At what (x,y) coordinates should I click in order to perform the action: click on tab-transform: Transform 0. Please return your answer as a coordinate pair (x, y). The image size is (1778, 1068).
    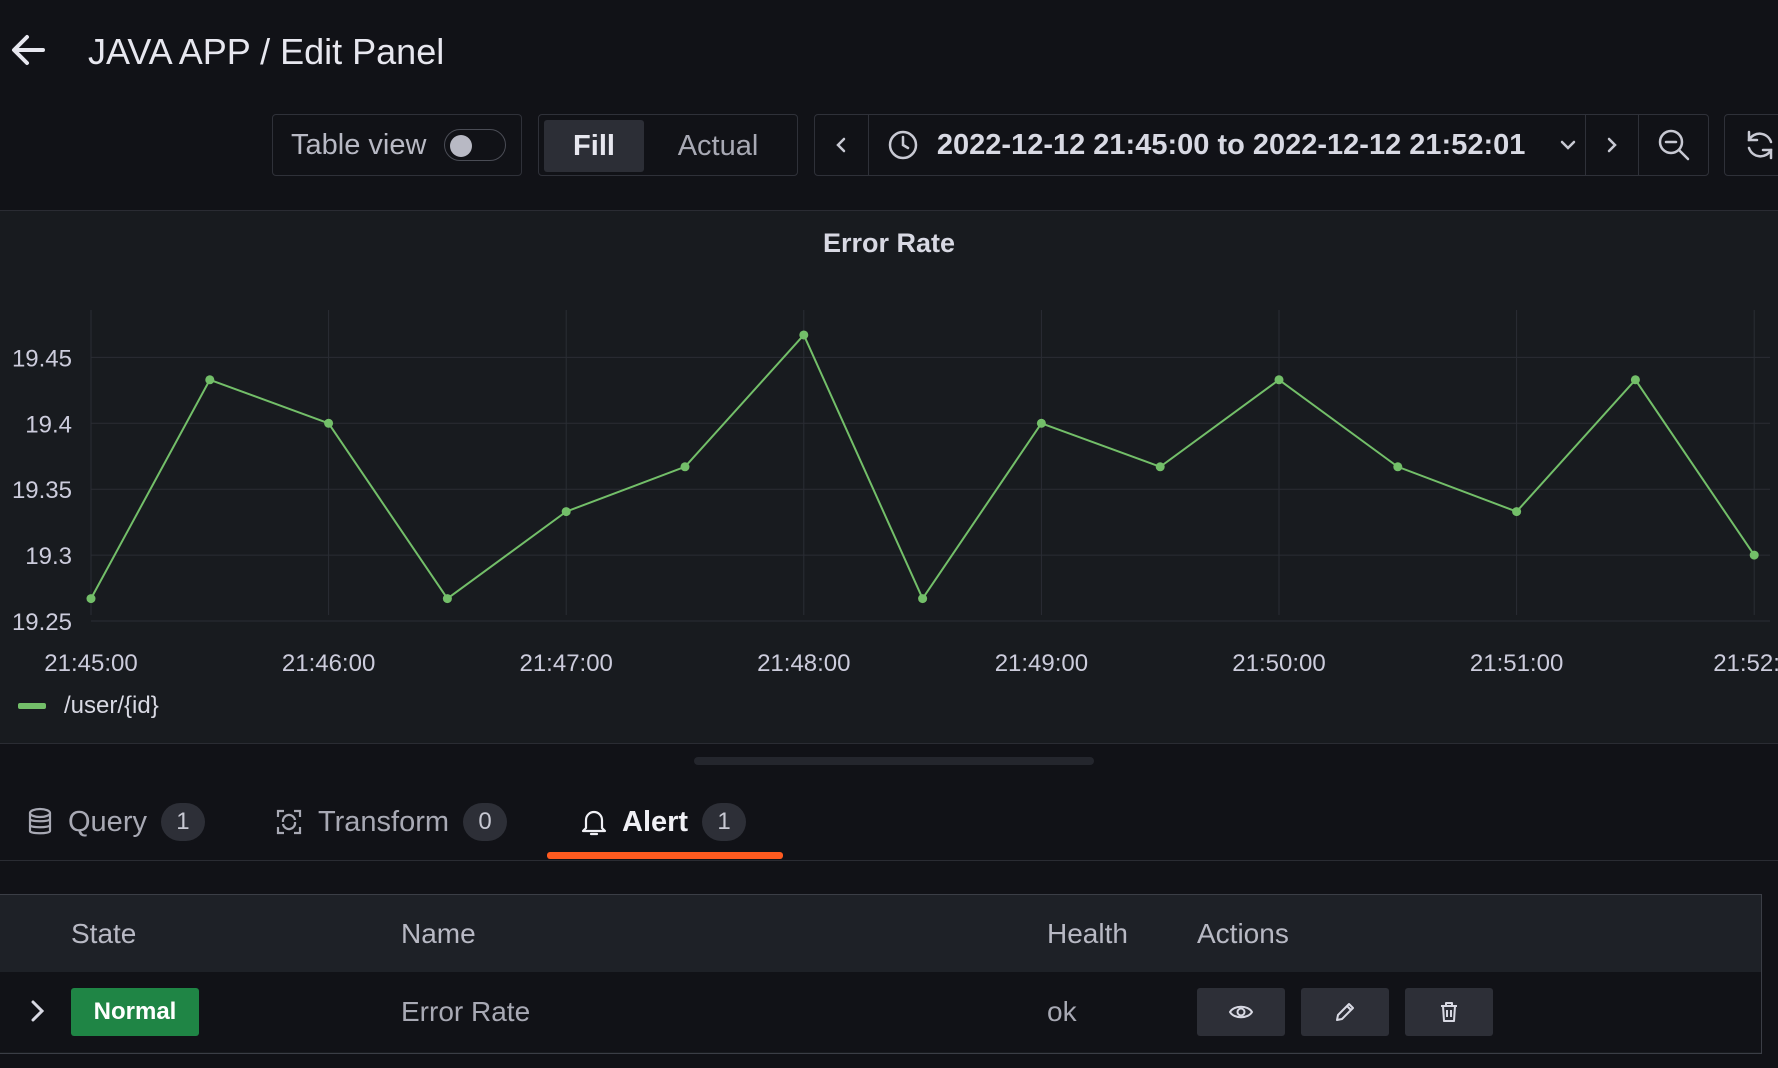
    Looking at the image, I should click on (391, 822).